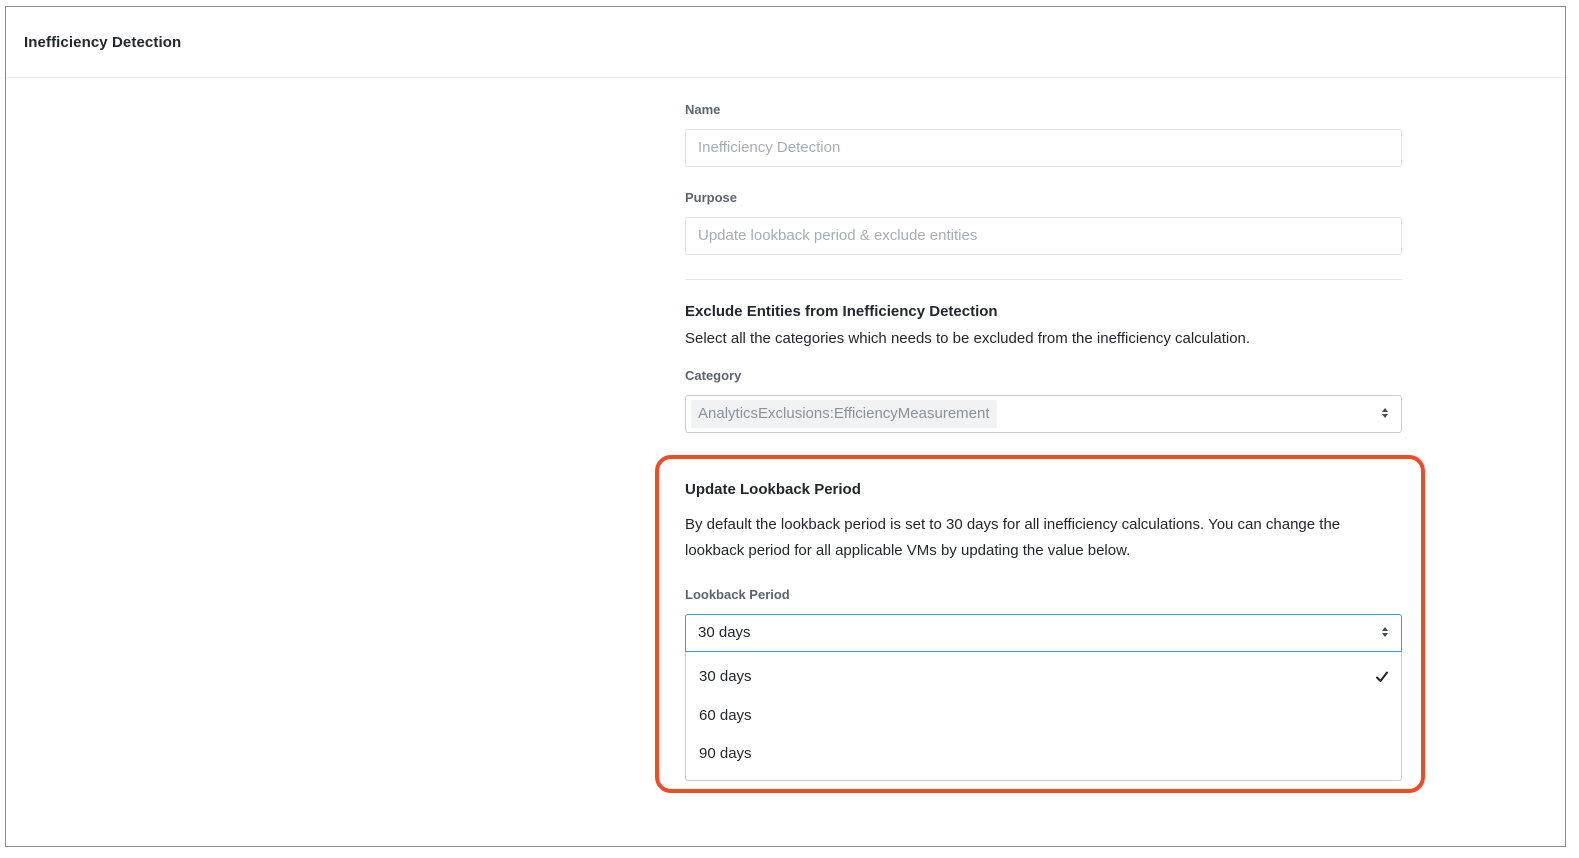 The width and height of the screenshot is (1579, 858). I want to click on lookback-section-title: Update Lookback Period, so click(773, 489).